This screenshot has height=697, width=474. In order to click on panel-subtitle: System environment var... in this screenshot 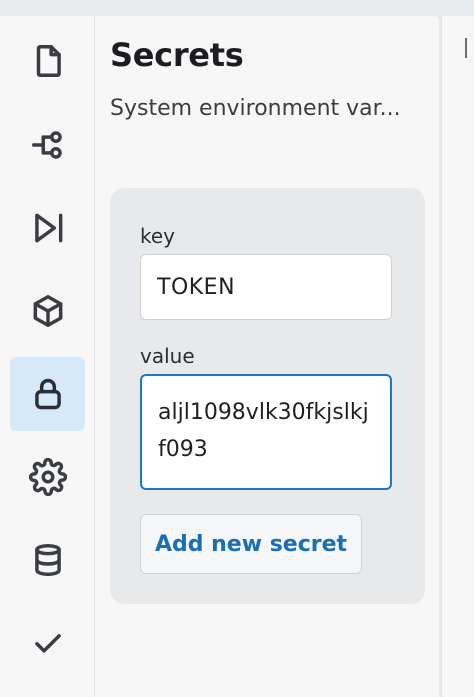, I will do `click(255, 108)`.